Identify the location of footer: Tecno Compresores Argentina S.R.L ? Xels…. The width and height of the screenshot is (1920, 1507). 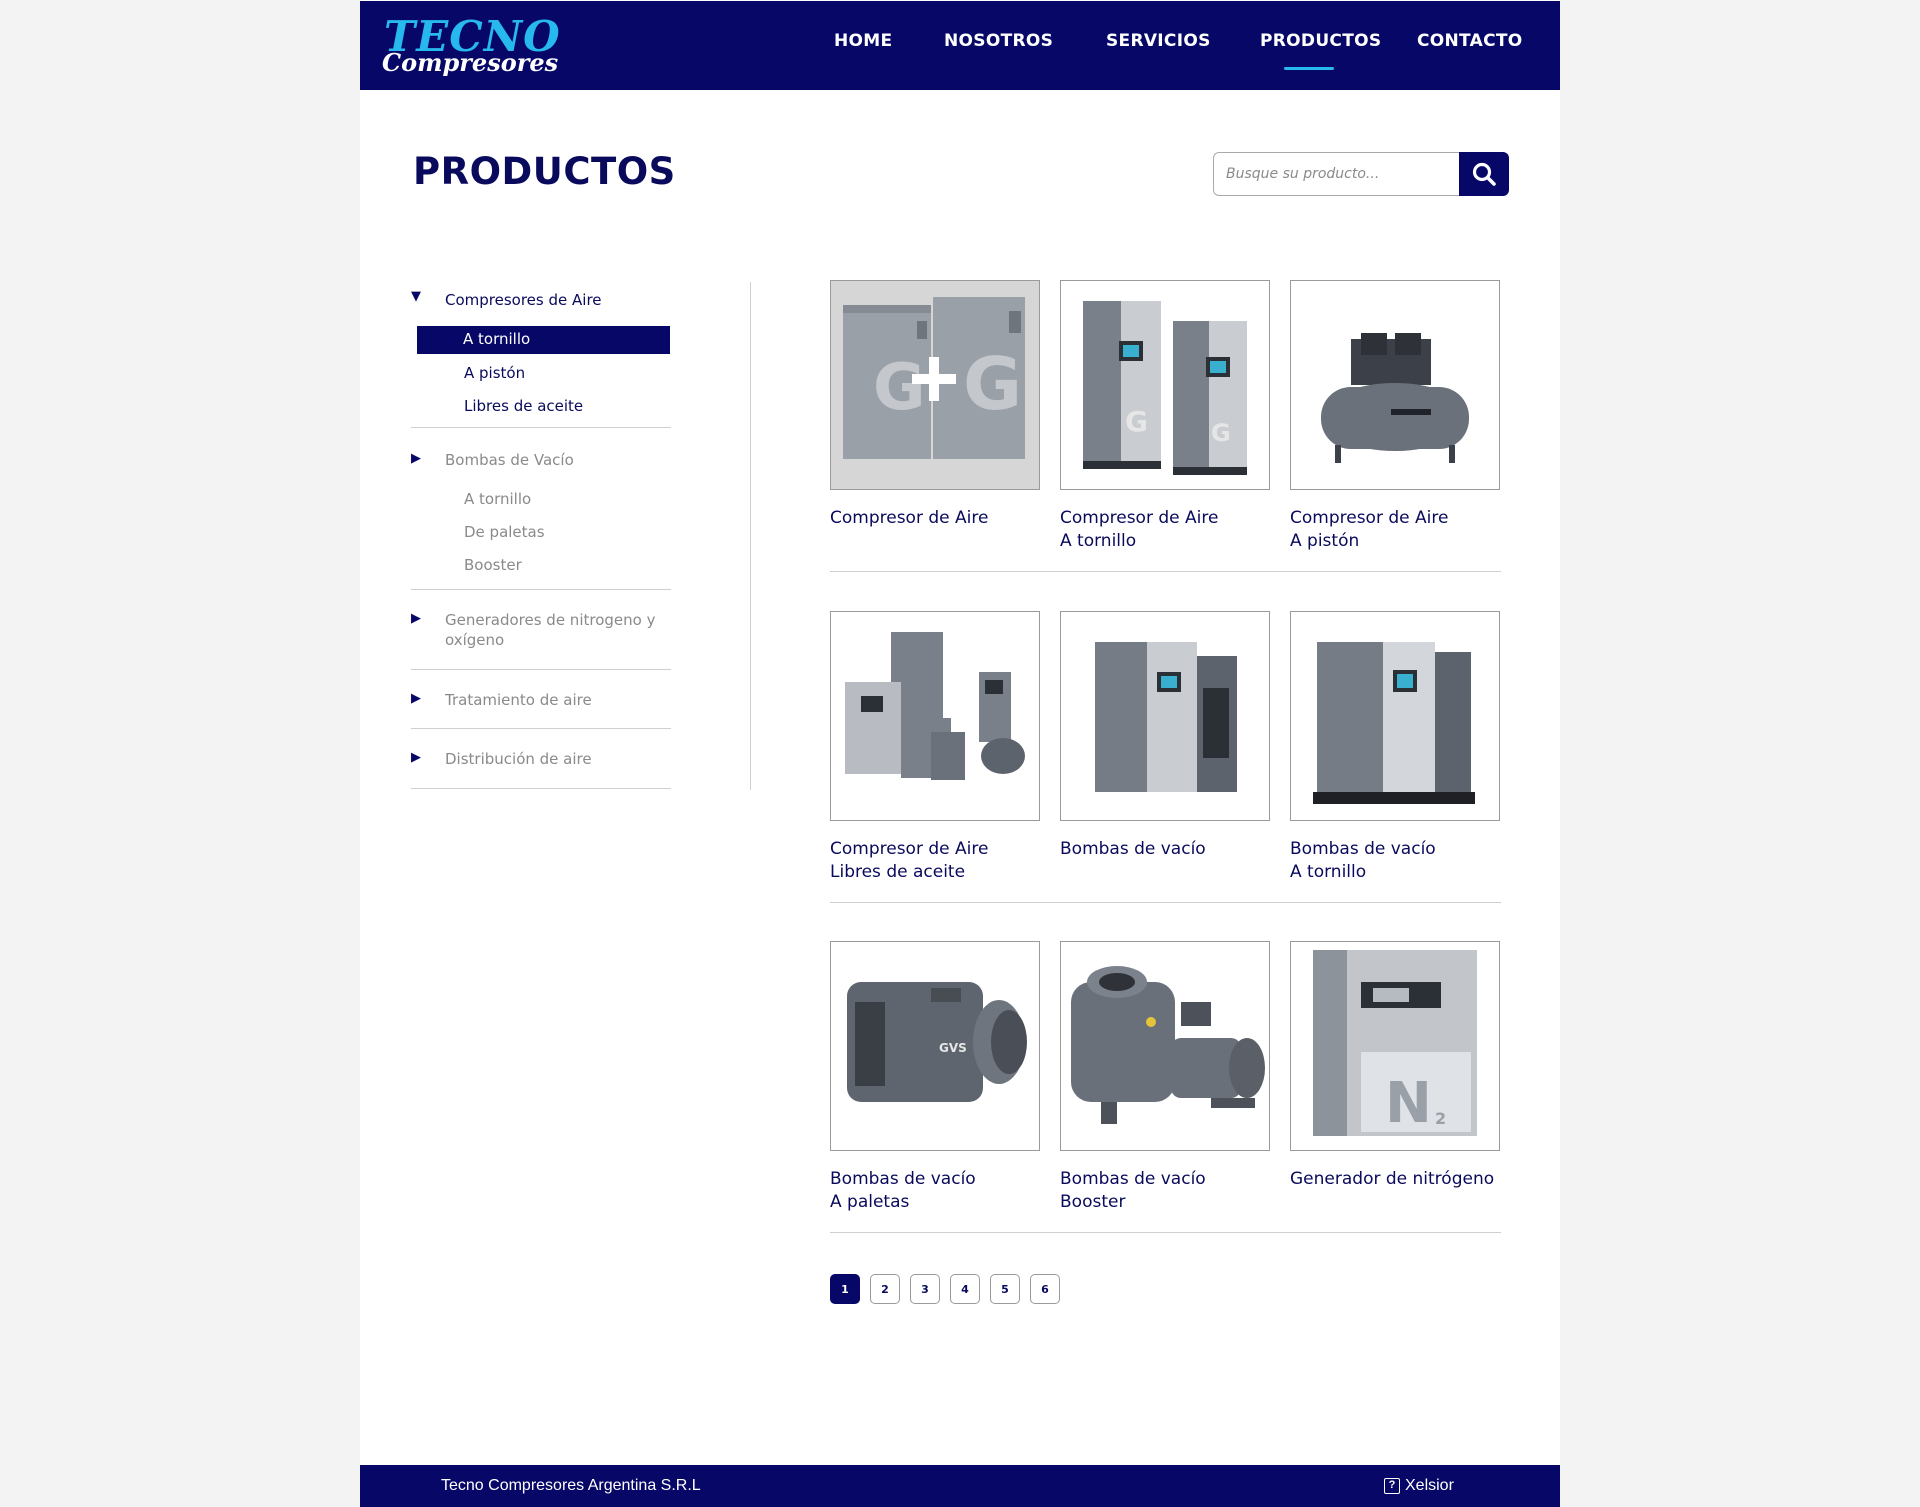
(960, 1486).